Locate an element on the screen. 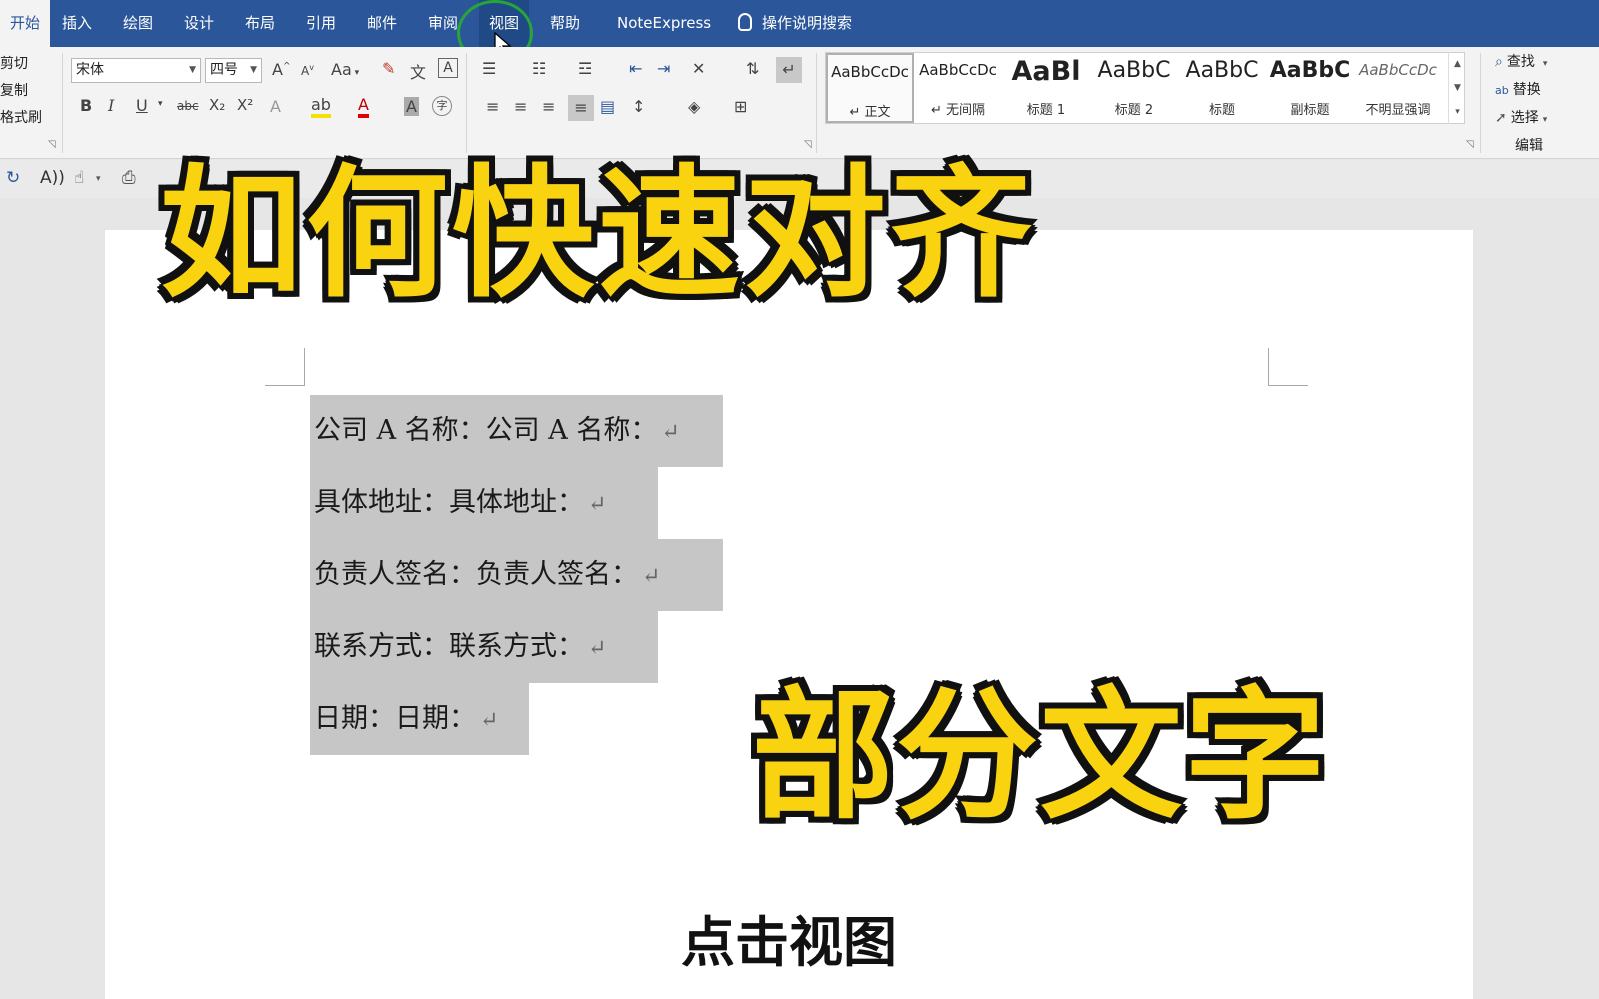  subscript-button: X₂ is located at coordinates (217, 105).